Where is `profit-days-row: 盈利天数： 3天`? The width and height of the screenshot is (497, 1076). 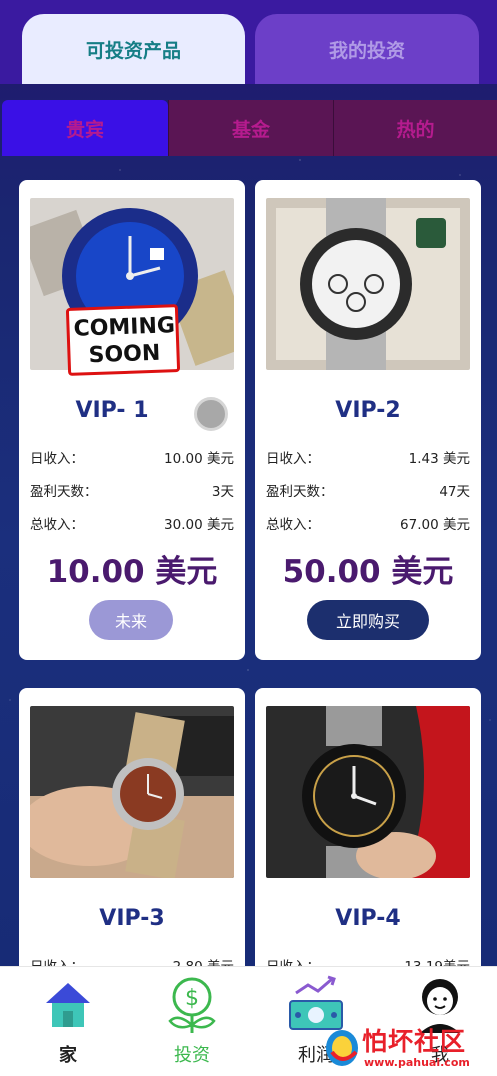
profit-days-row: 盈利天数： 3天 is located at coordinates (132, 490).